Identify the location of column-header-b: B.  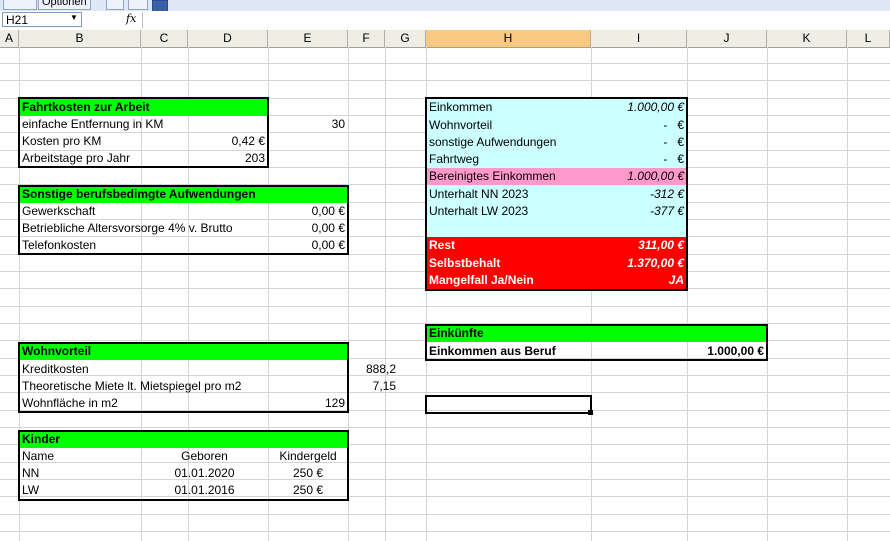
(80, 38).